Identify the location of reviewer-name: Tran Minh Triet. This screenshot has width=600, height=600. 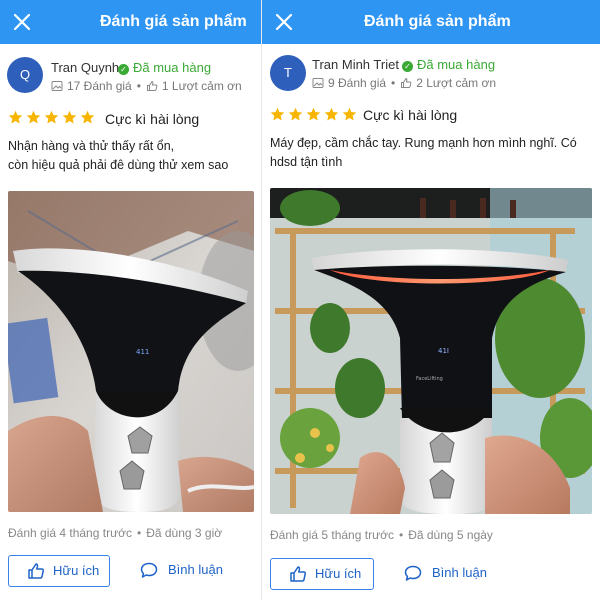
(355, 64).